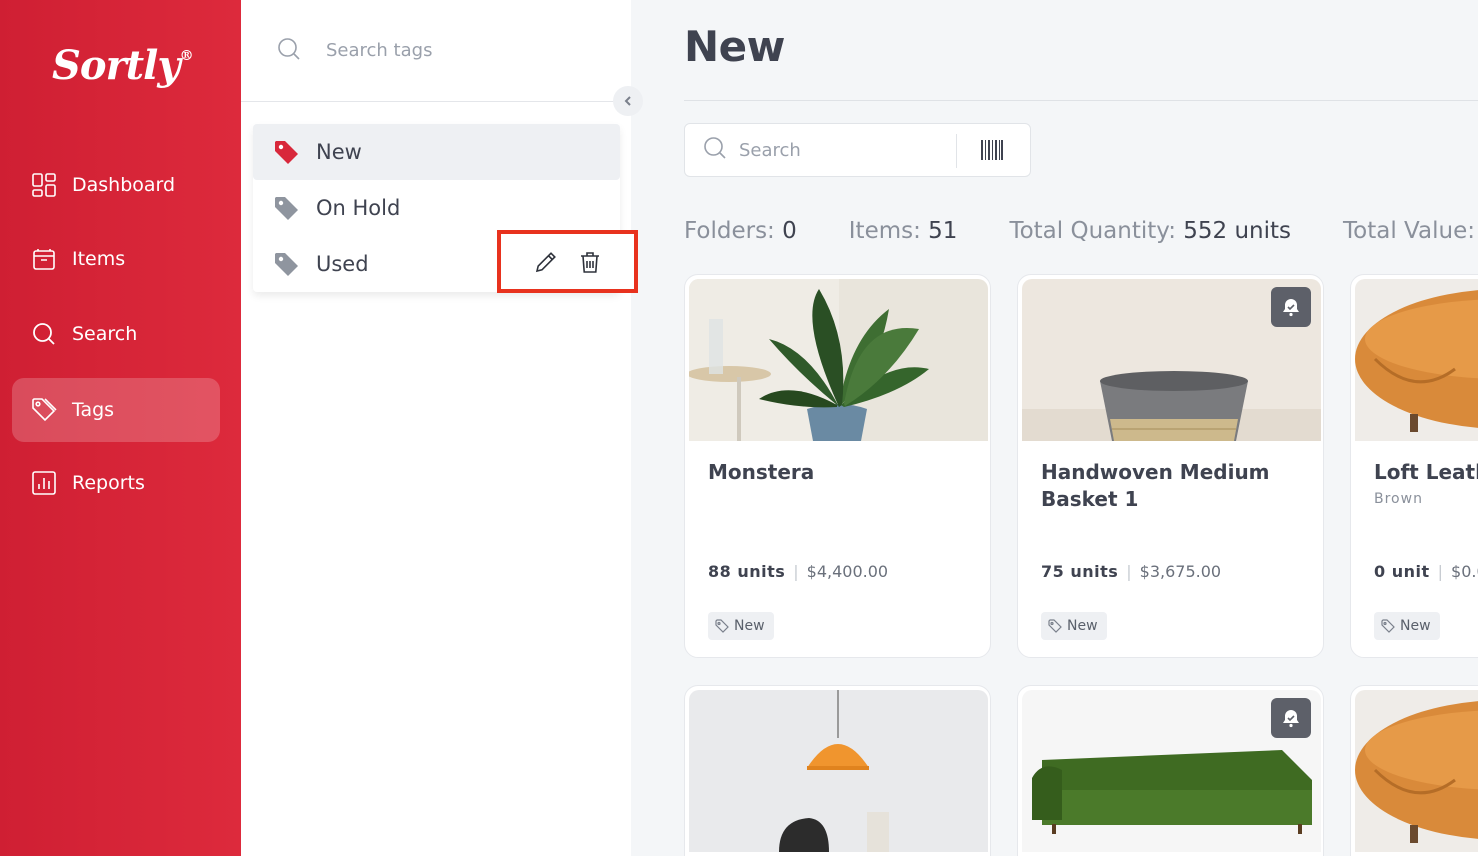 This screenshot has height=856, width=1478. What do you see at coordinates (1426, 571) in the screenshot?
I see `item-meta: 0 unit|$0.0` at bounding box center [1426, 571].